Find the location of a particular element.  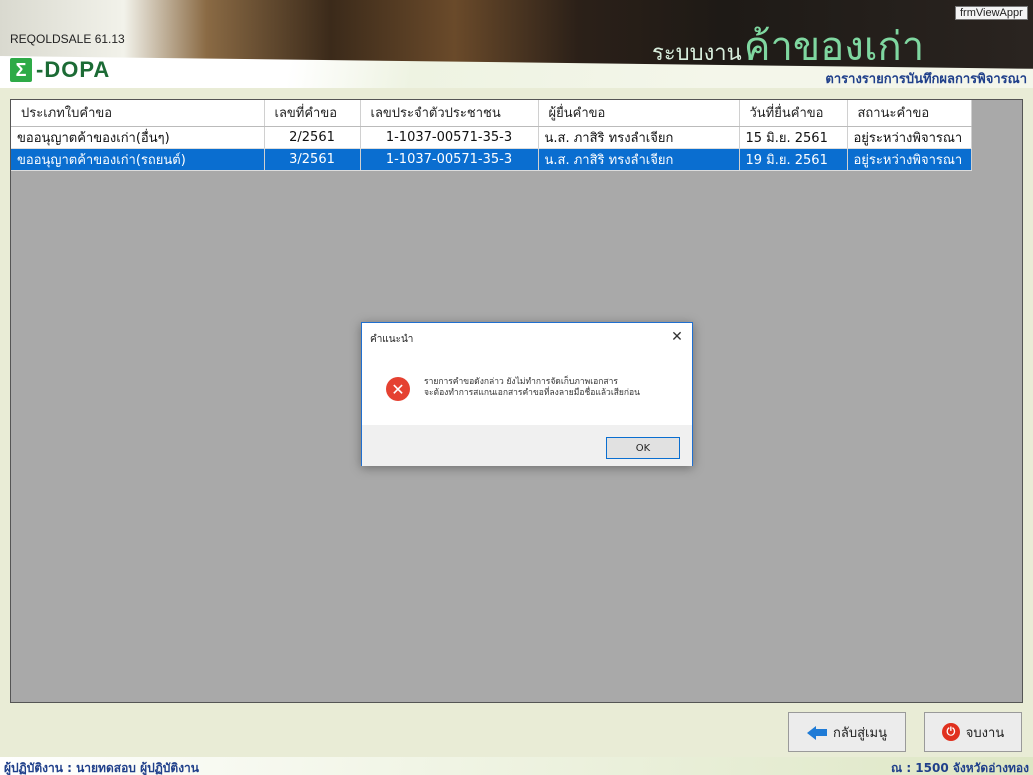

col-header-request-no: เลขที่คำขอ is located at coordinates (312, 113).